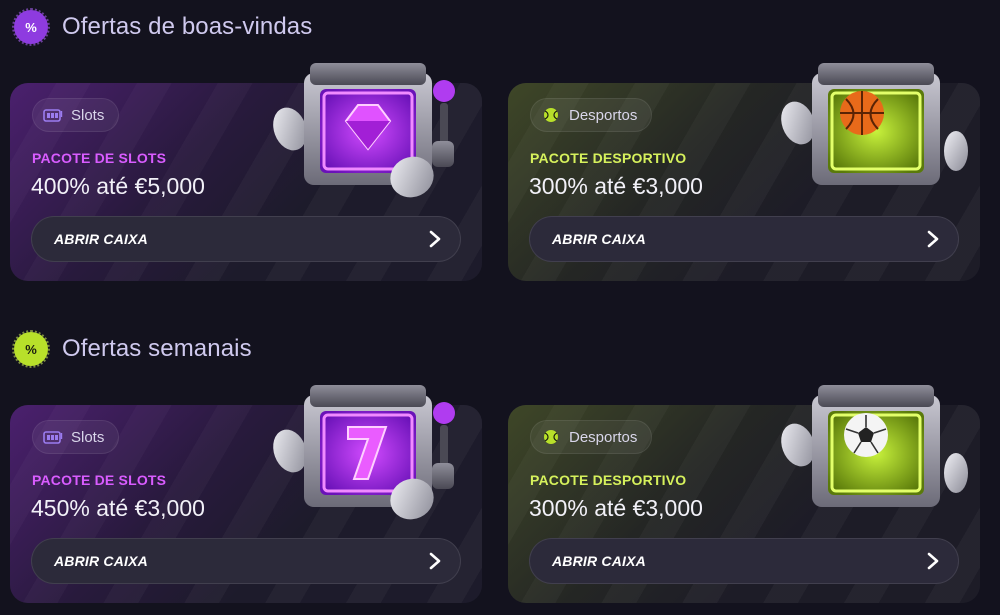  Describe the element at coordinates (874, 446) in the screenshot. I see `treasure-chest-soccer-ball-icon` at that location.